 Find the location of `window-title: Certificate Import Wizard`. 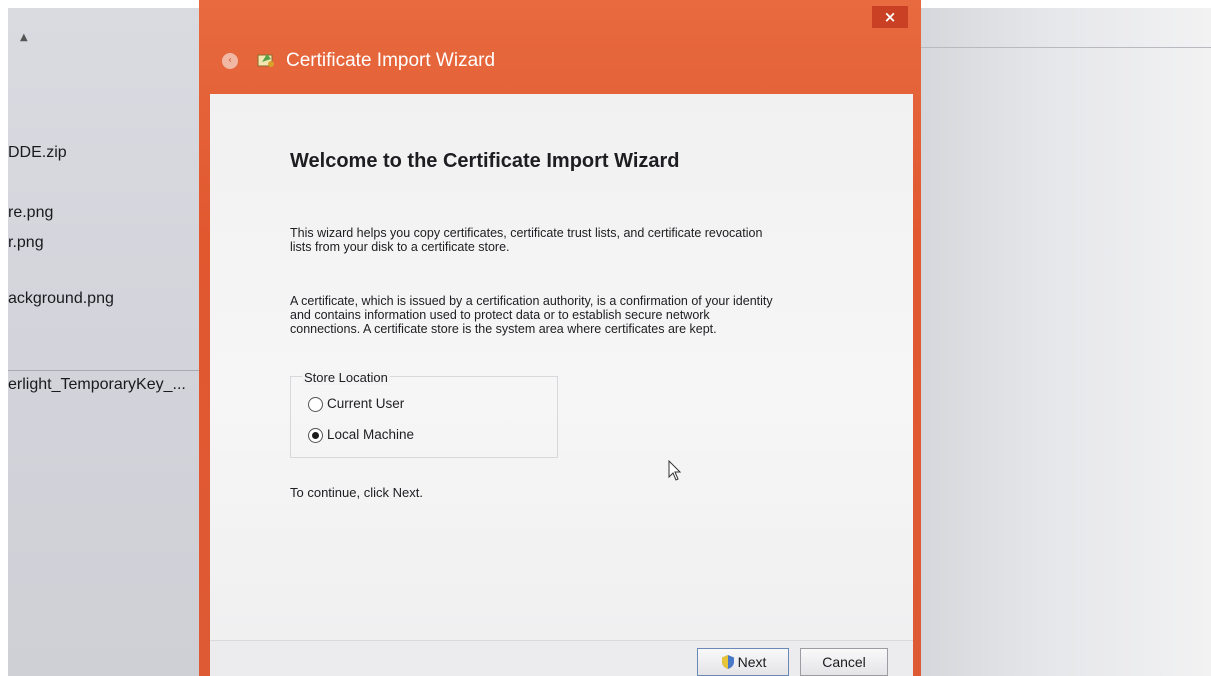

window-title: Certificate Import Wizard is located at coordinates (391, 60).